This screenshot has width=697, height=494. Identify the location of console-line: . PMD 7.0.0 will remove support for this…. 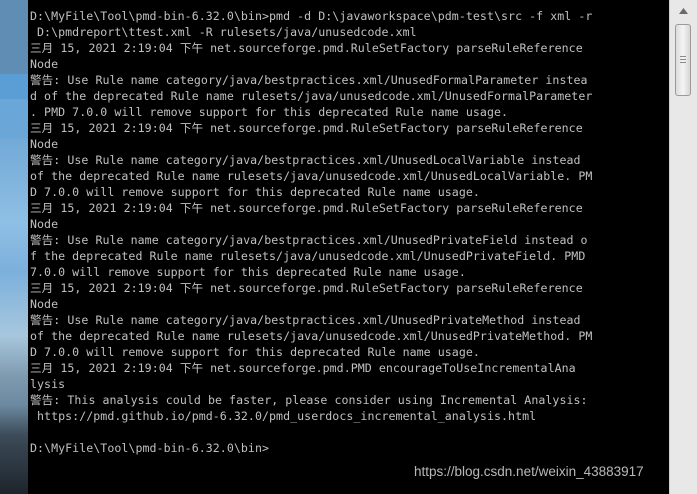
(269, 112).